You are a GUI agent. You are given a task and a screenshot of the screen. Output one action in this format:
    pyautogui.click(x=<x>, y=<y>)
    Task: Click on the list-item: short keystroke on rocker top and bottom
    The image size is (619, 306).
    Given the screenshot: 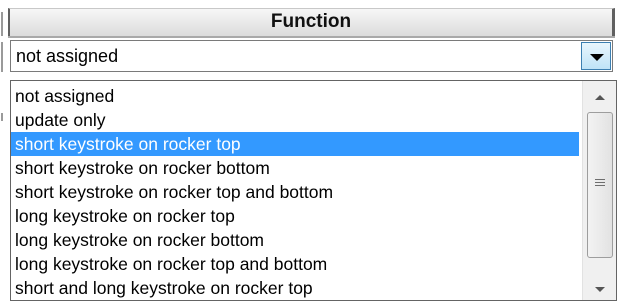 What is the action you would take?
    pyautogui.click(x=295, y=192)
    